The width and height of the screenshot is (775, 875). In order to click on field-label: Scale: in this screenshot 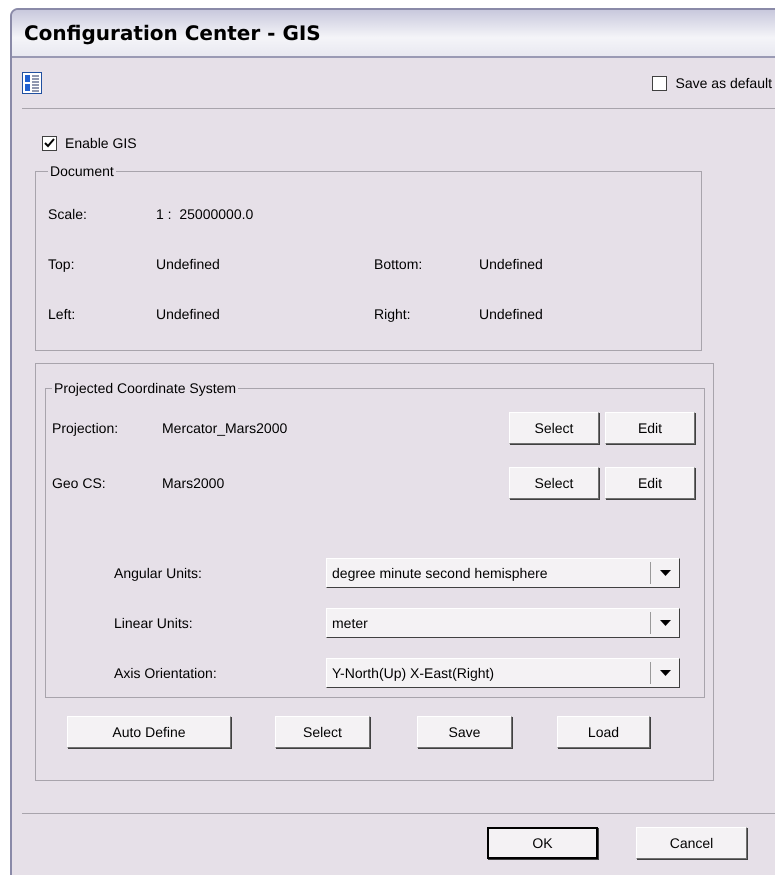, I will do `click(68, 214)`.